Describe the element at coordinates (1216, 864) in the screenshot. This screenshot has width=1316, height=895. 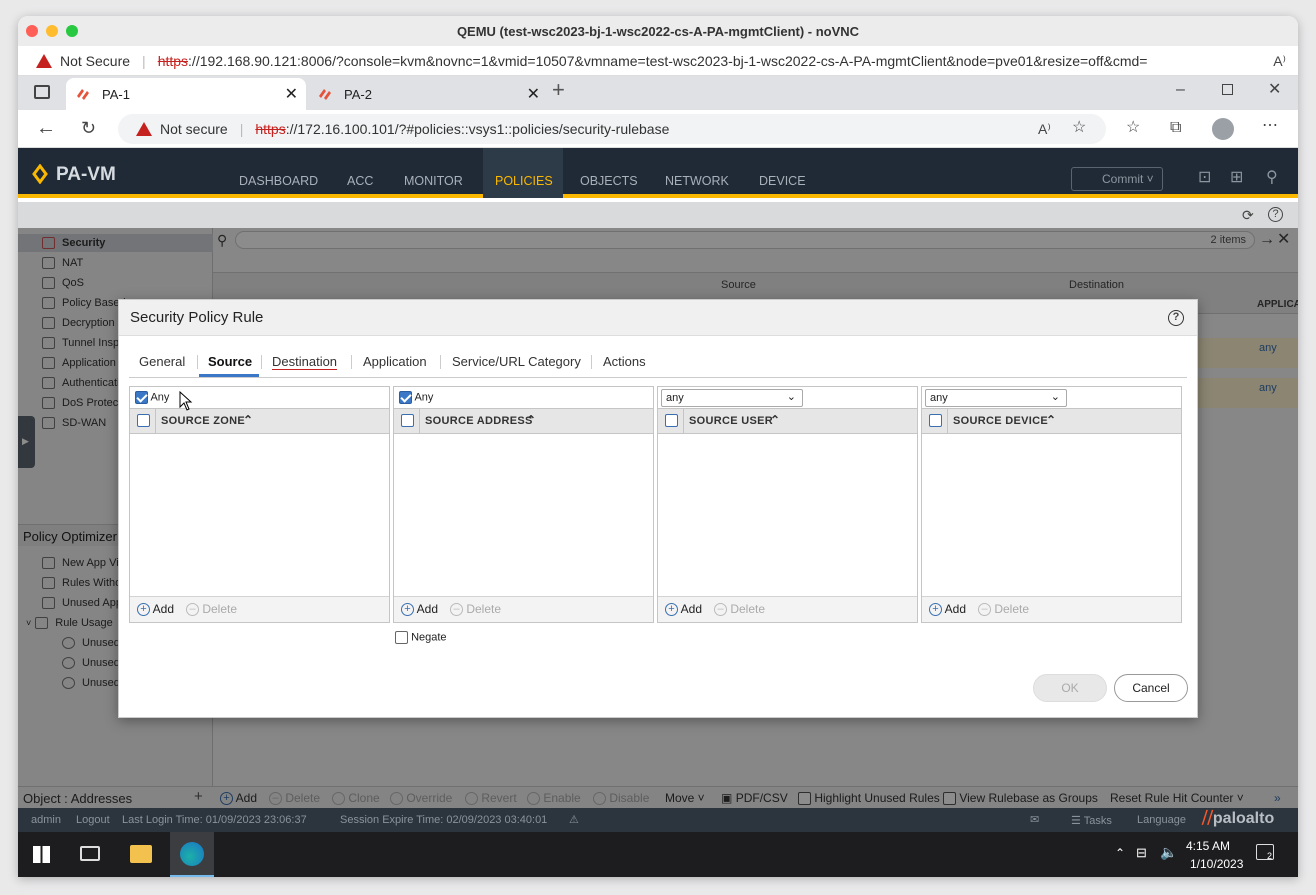
I see `clock-date: 1/10/2023` at that location.